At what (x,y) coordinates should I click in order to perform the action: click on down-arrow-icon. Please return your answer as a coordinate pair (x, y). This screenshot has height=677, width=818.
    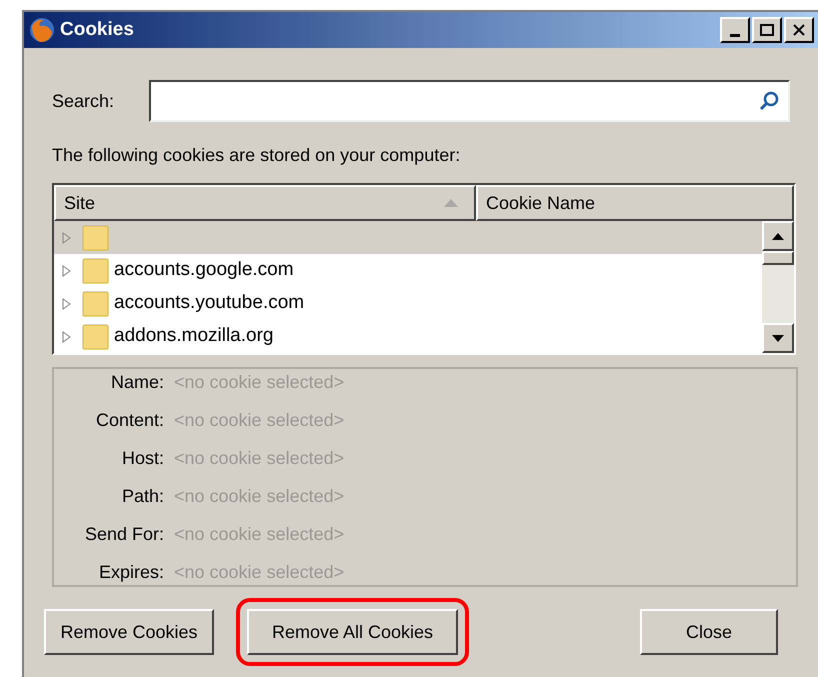
    Looking at the image, I should click on (778, 338).